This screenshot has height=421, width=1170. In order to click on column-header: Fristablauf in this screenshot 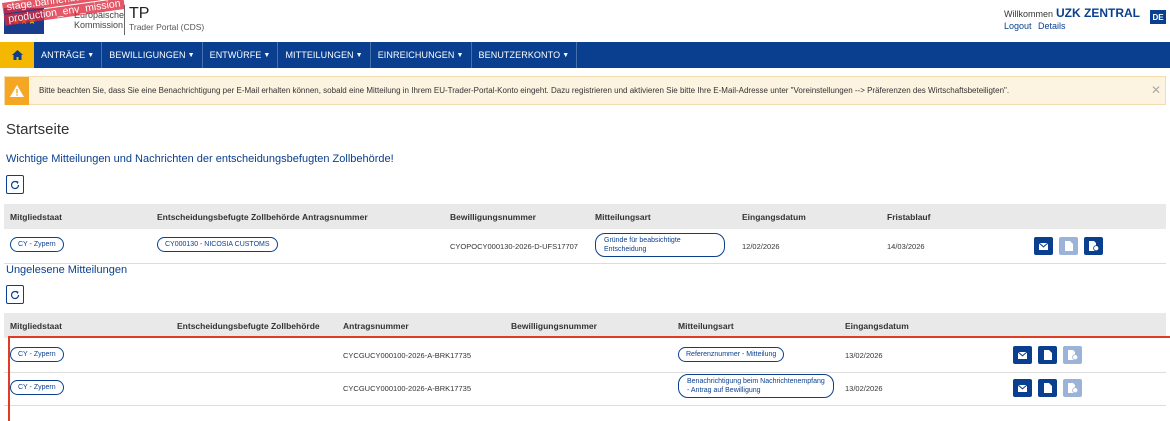, I will do `click(909, 217)`.